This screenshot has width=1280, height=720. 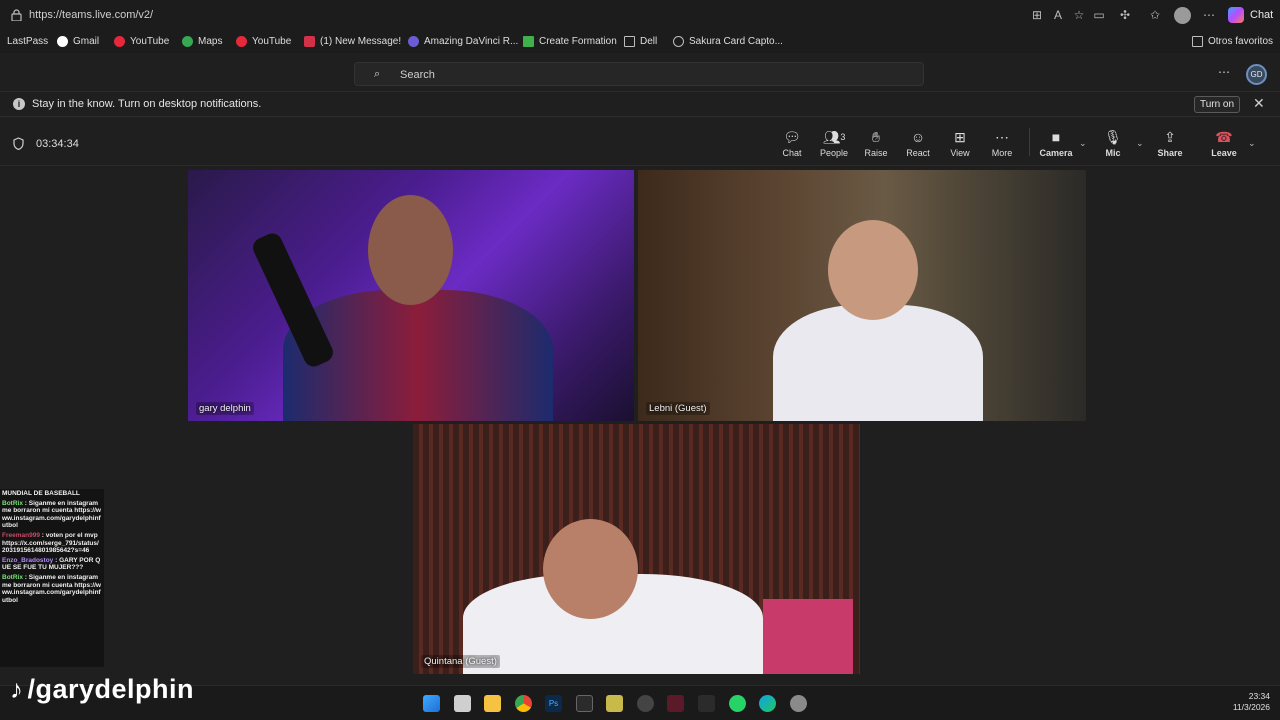 I want to click on turn-on-button: Turn on, so click(x=1217, y=104).